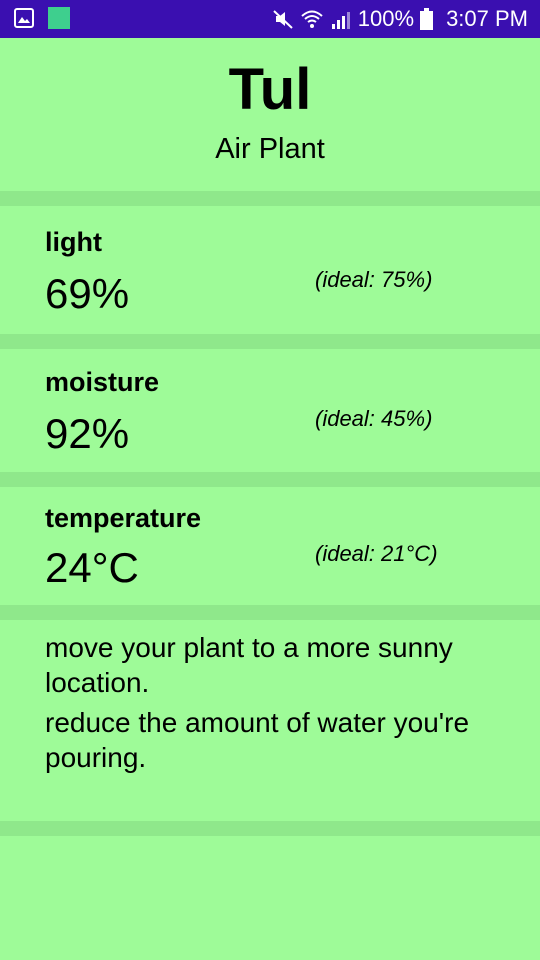 This screenshot has width=540, height=960. Describe the element at coordinates (59, 18) in the screenshot. I see `app-icon` at that location.